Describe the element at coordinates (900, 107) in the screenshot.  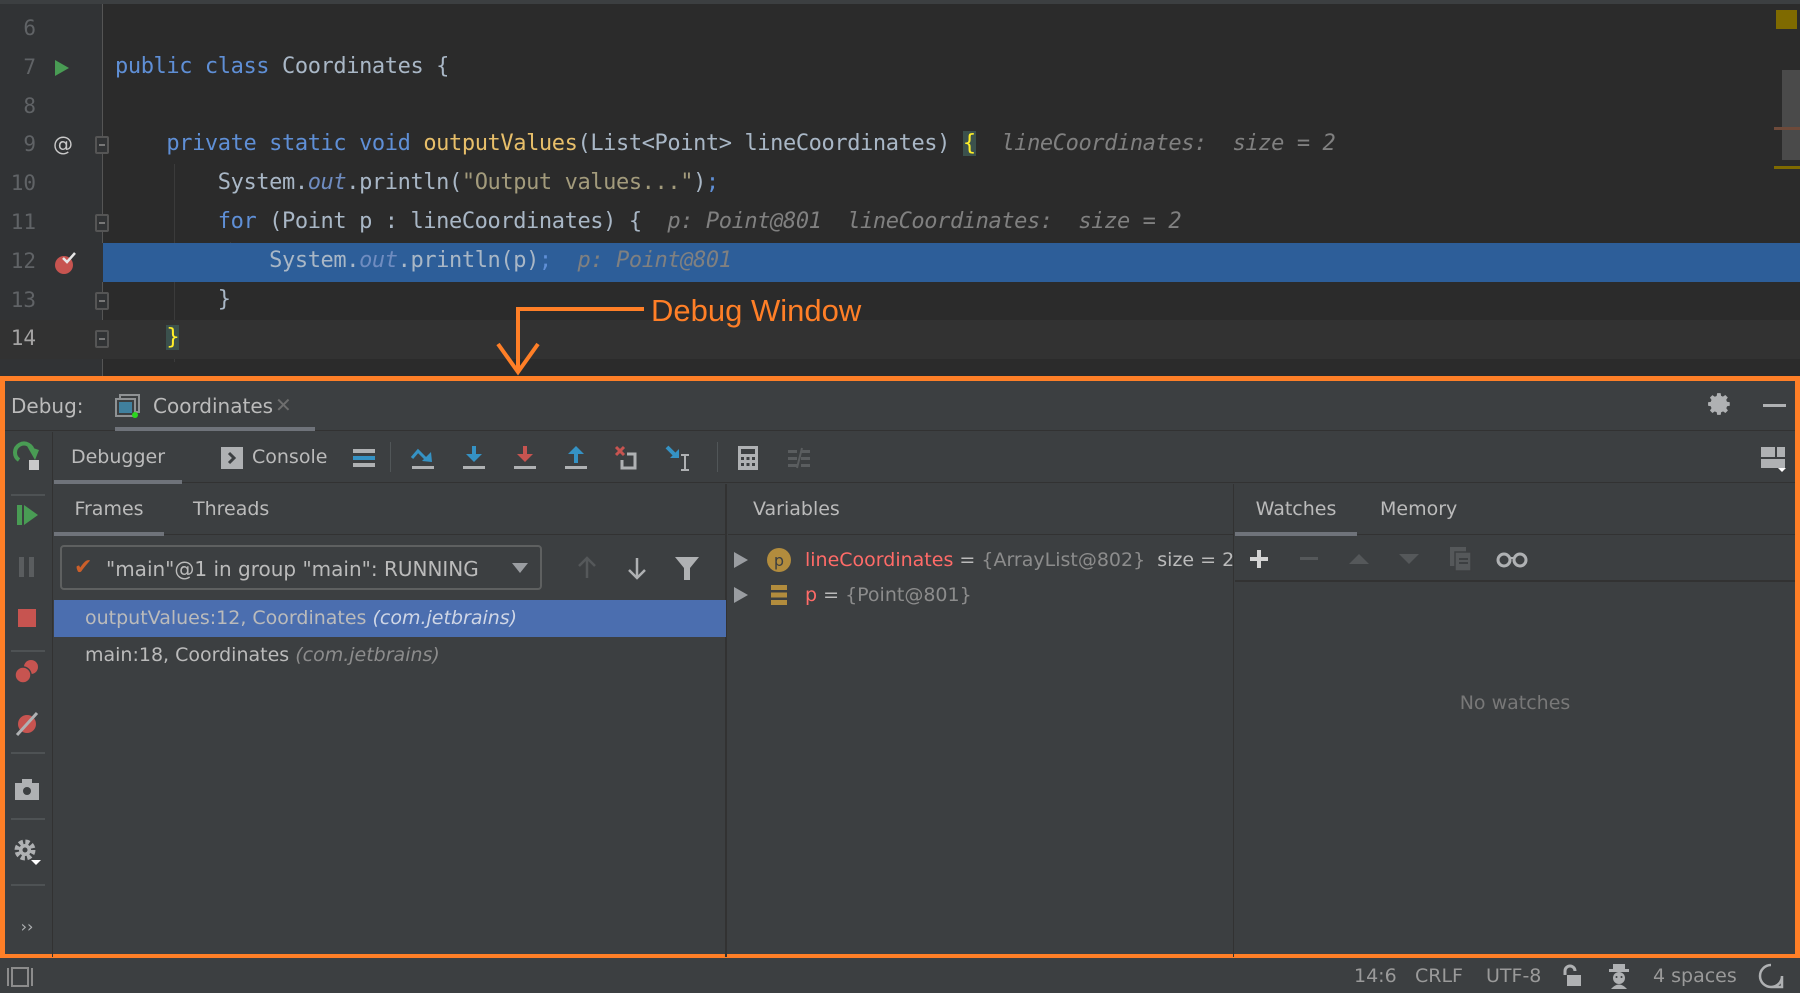
I see `code-line: 8` at that location.